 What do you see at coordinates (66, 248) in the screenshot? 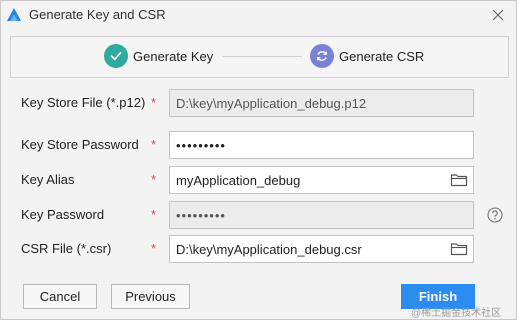
I see `csr-file-label: CSR File (*.csr)` at bounding box center [66, 248].